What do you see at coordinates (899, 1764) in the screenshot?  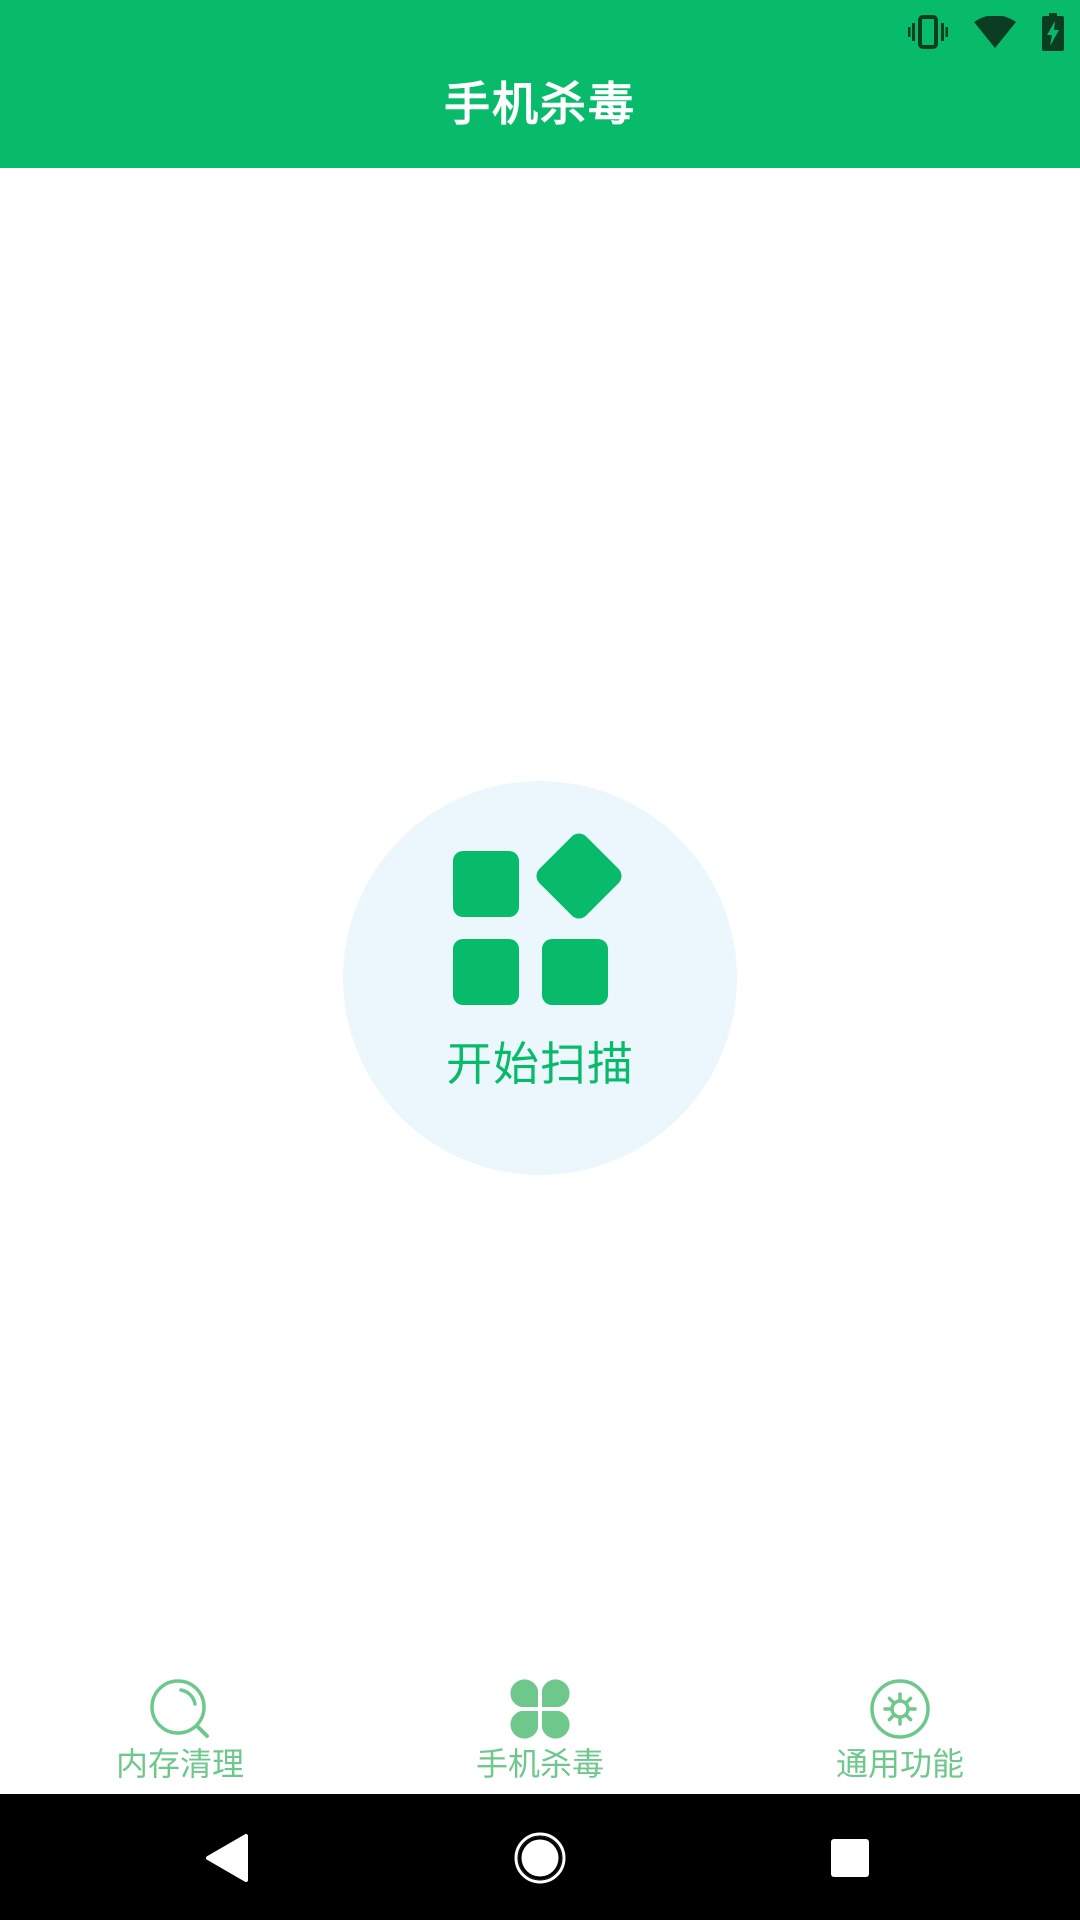 I see `nav-label-general-functions: 通用功能` at bounding box center [899, 1764].